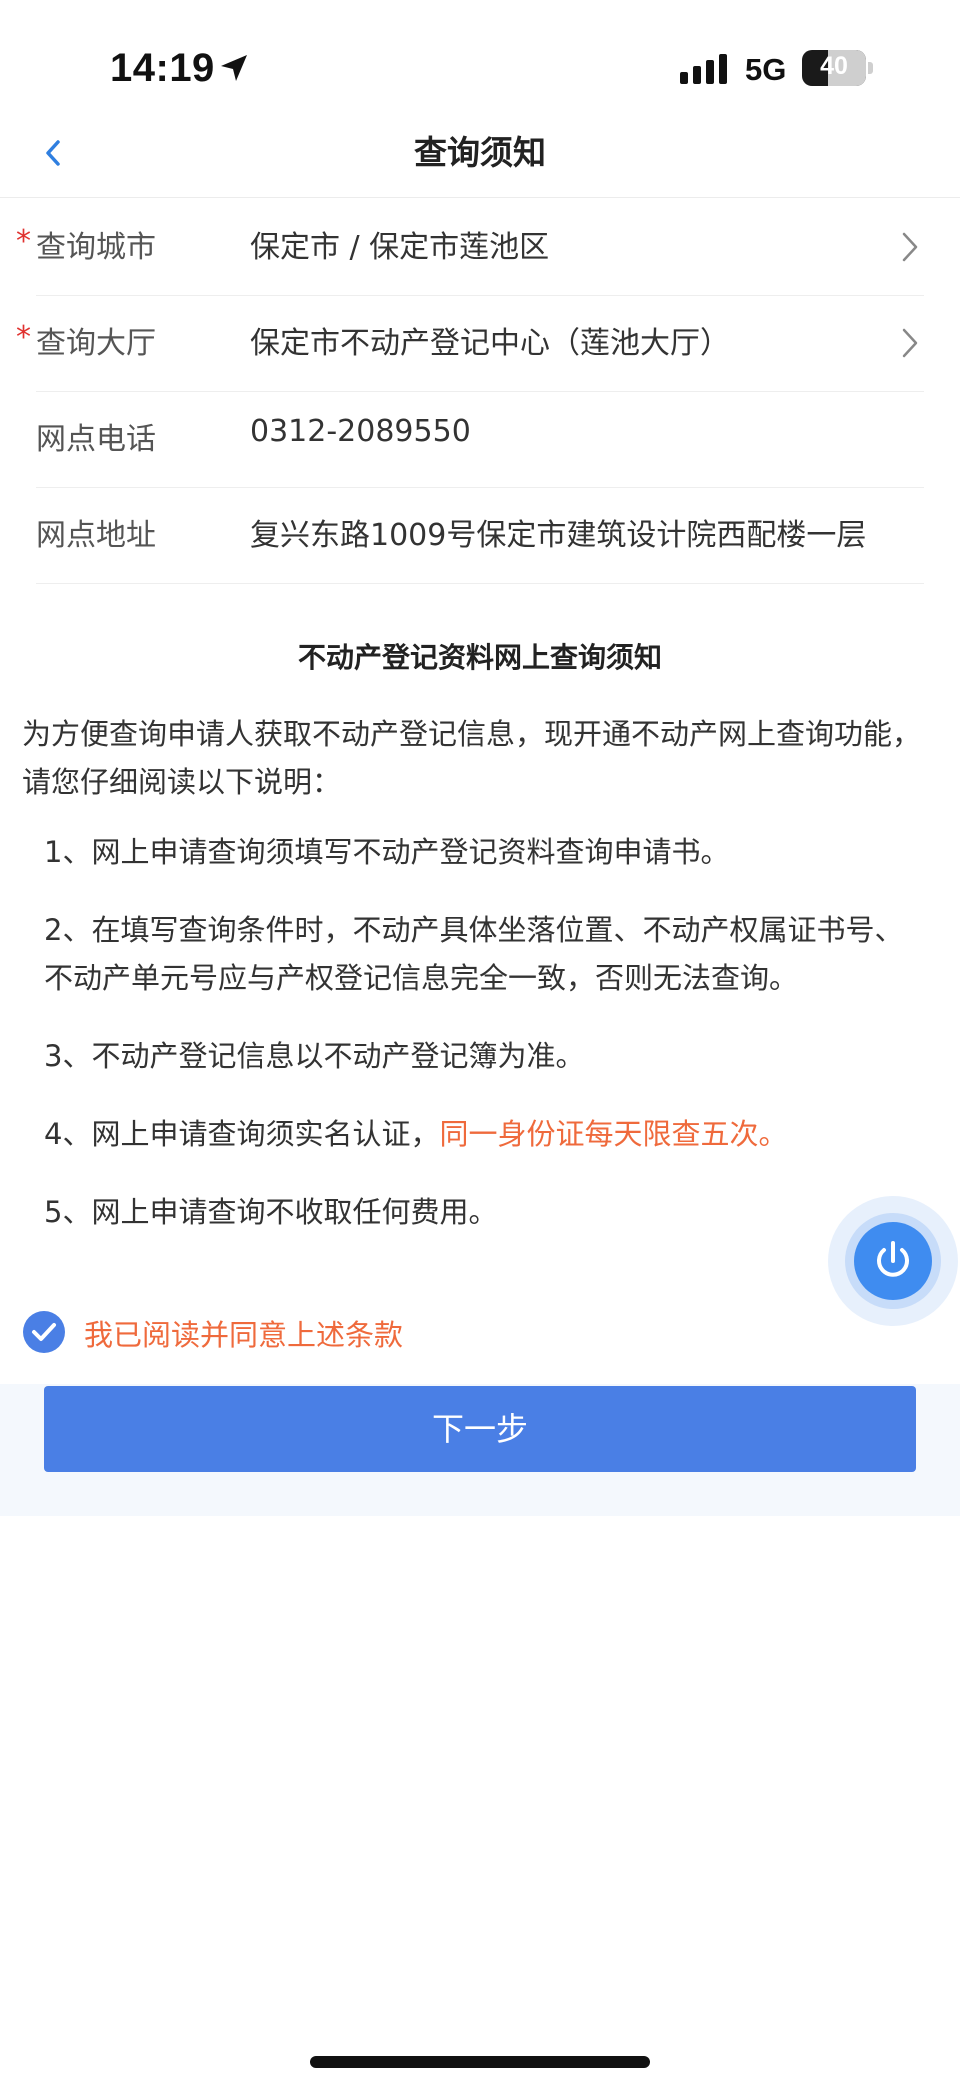  I want to click on phone-value: 0312-2089550, so click(360, 431).